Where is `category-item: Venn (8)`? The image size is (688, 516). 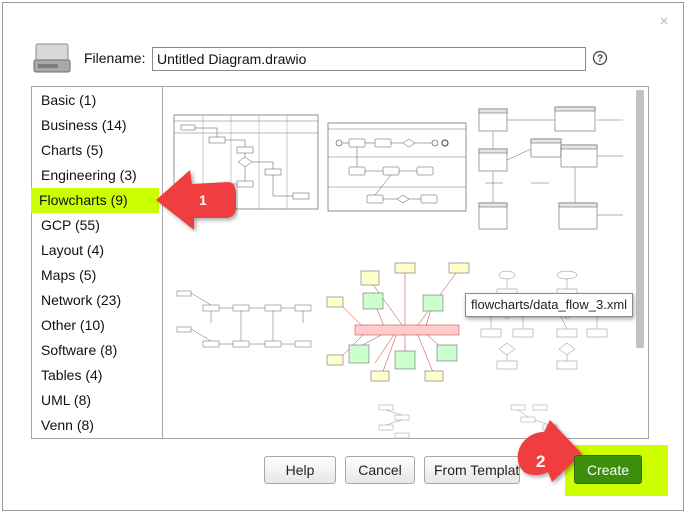
category-item: Venn (8) is located at coordinates (98, 425).